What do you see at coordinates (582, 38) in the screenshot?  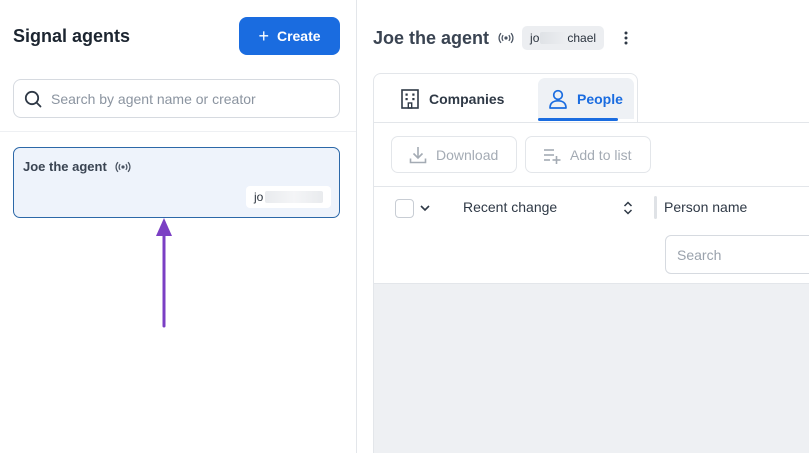 I see `owner-suffix: chael` at bounding box center [582, 38].